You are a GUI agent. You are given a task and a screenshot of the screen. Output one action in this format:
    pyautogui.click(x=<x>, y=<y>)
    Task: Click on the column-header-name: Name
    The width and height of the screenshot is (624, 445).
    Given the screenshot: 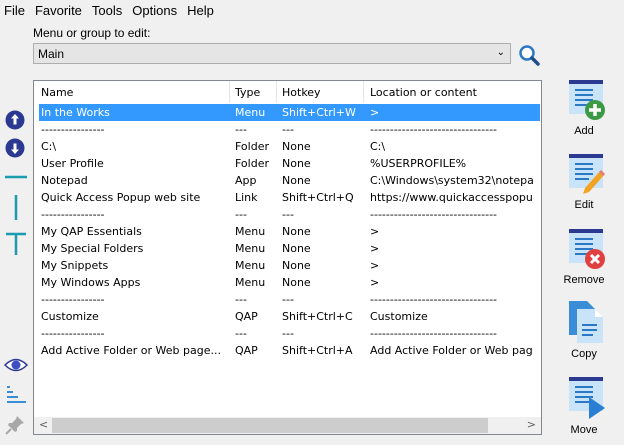 What is the action you would take?
    pyautogui.click(x=57, y=92)
    